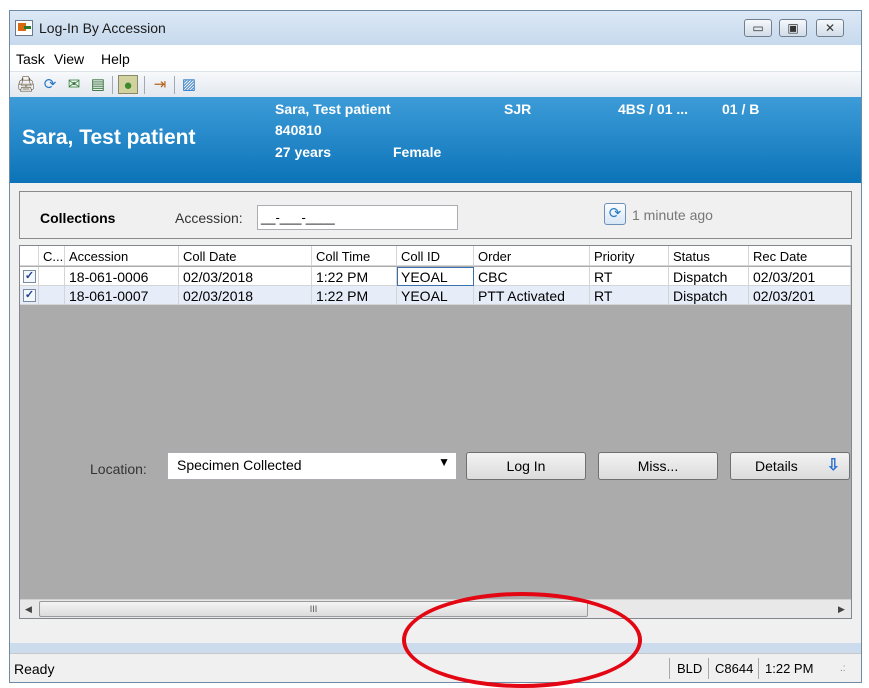 The height and width of the screenshot is (688, 869). What do you see at coordinates (24, 28) in the screenshot?
I see `app-icon` at bounding box center [24, 28].